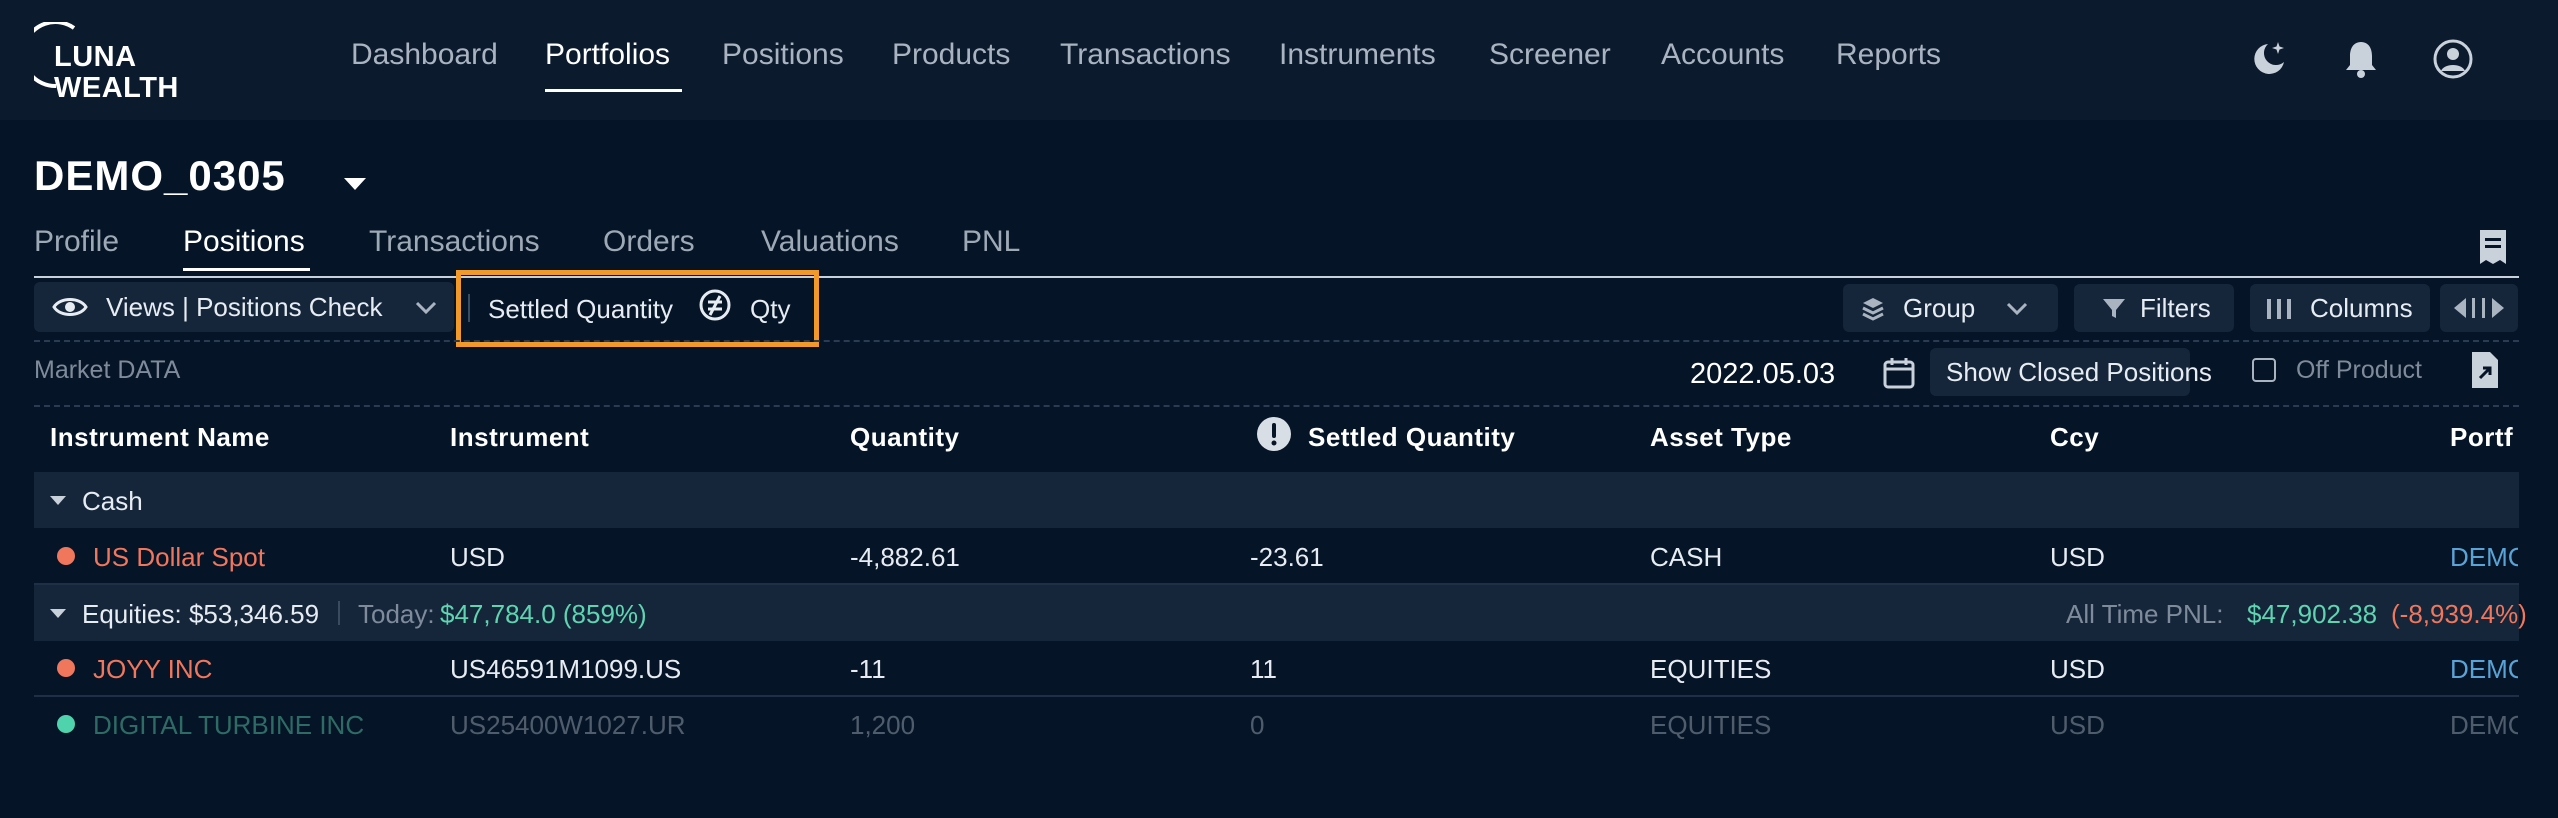 Image resolution: width=2558 pixels, height=818 pixels. Describe the element at coordinates (1263, 669) in the screenshot. I see `cell-settled-quantity: 11` at that location.